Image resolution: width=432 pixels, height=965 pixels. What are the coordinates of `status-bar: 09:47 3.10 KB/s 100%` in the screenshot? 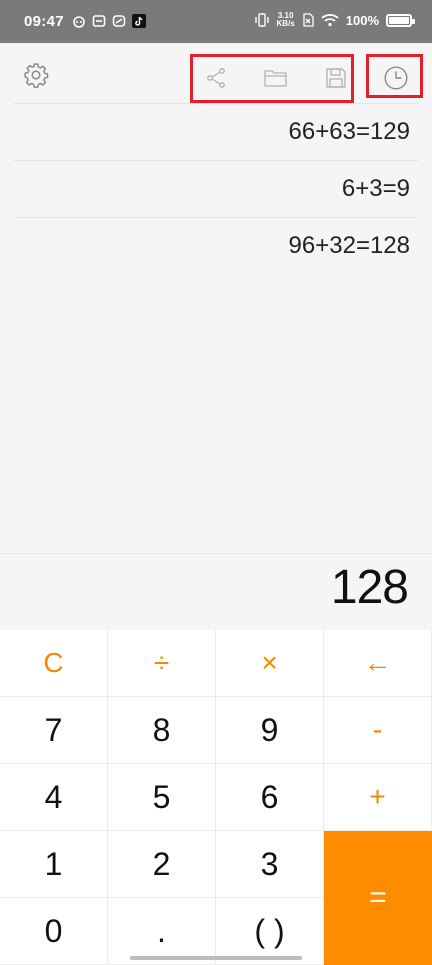 It's located at (216, 21).